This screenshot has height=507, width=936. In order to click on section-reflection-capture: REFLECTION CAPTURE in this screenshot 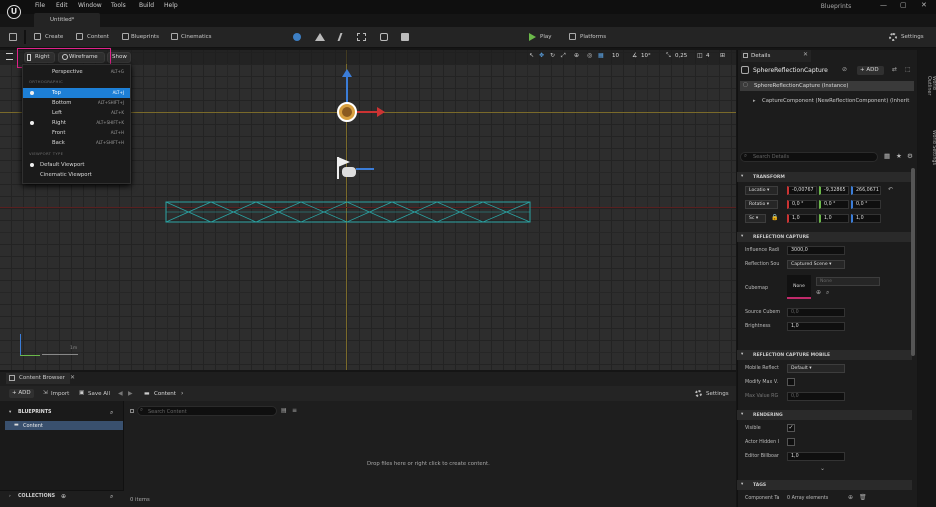, I will do `click(824, 237)`.